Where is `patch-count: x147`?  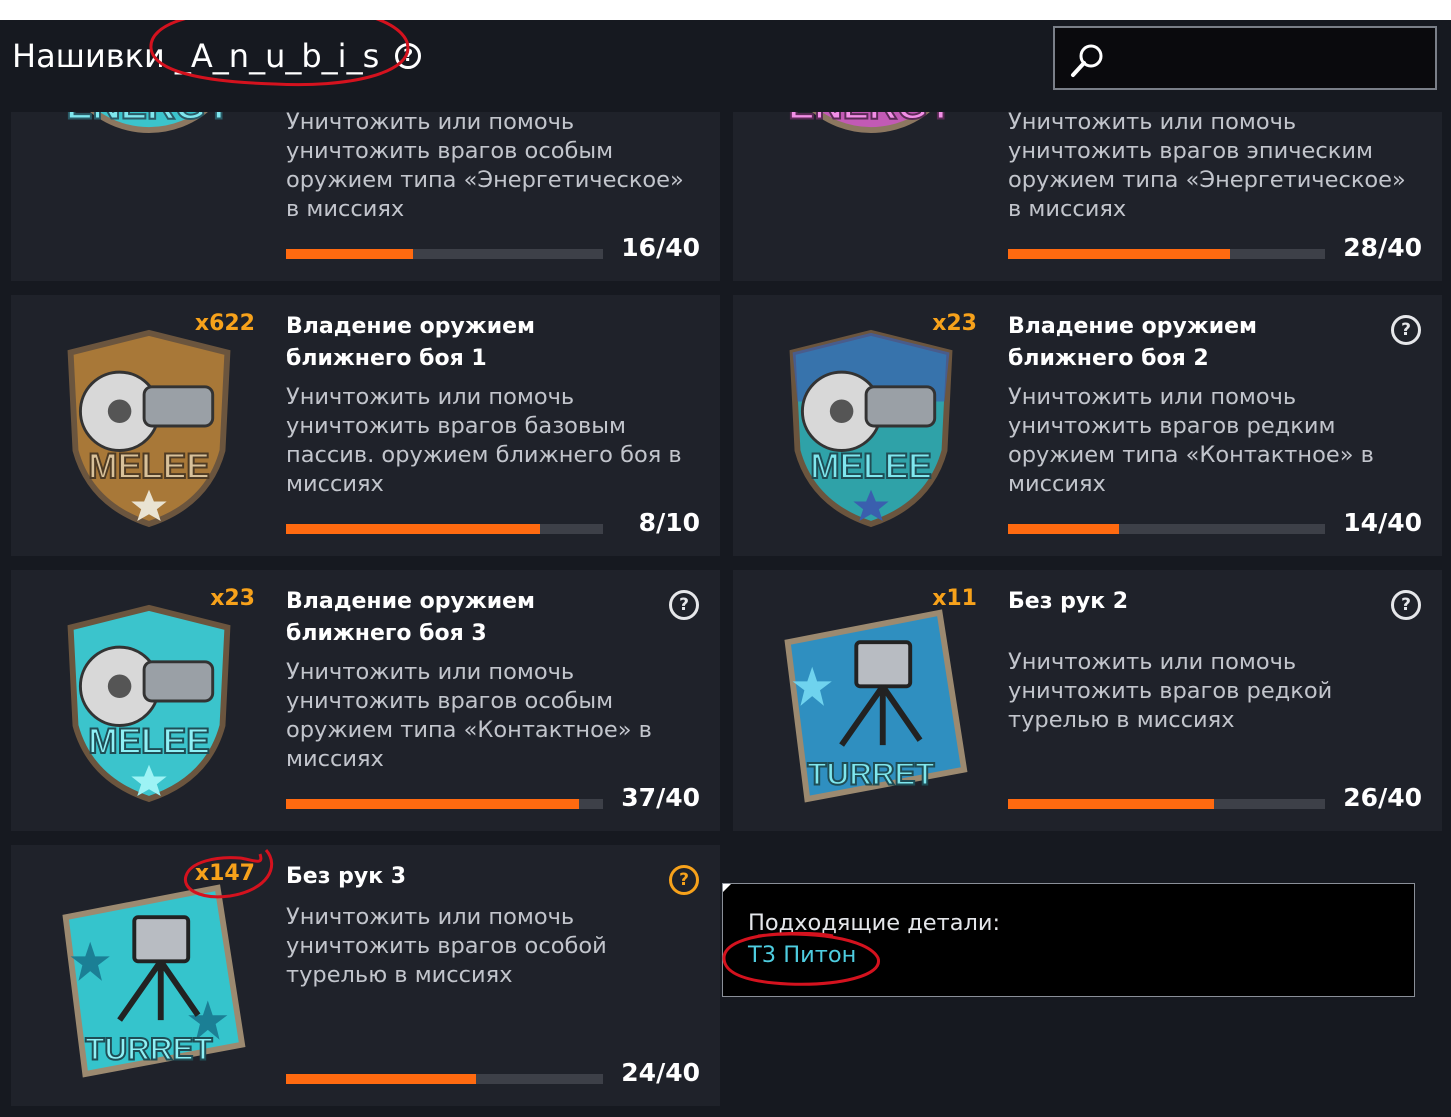
patch-count: x147 is located at coordinates (224, 873).